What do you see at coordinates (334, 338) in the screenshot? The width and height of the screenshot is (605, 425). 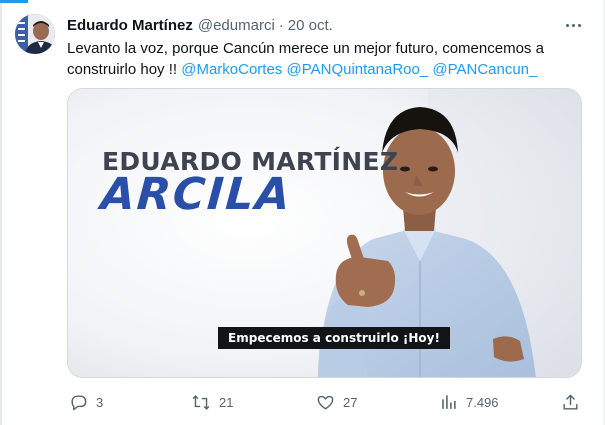 I see `video-caption: Empecemos a construirlo ¡Hoy!` at bounding box center [334, 338].